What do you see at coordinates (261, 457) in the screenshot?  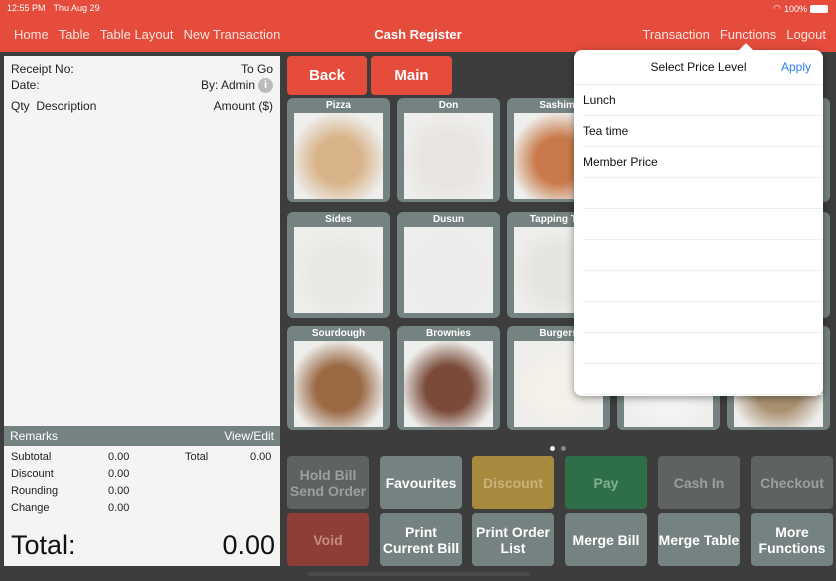 I see `total-small-value: 0.00` at bounding box center [261, 457].